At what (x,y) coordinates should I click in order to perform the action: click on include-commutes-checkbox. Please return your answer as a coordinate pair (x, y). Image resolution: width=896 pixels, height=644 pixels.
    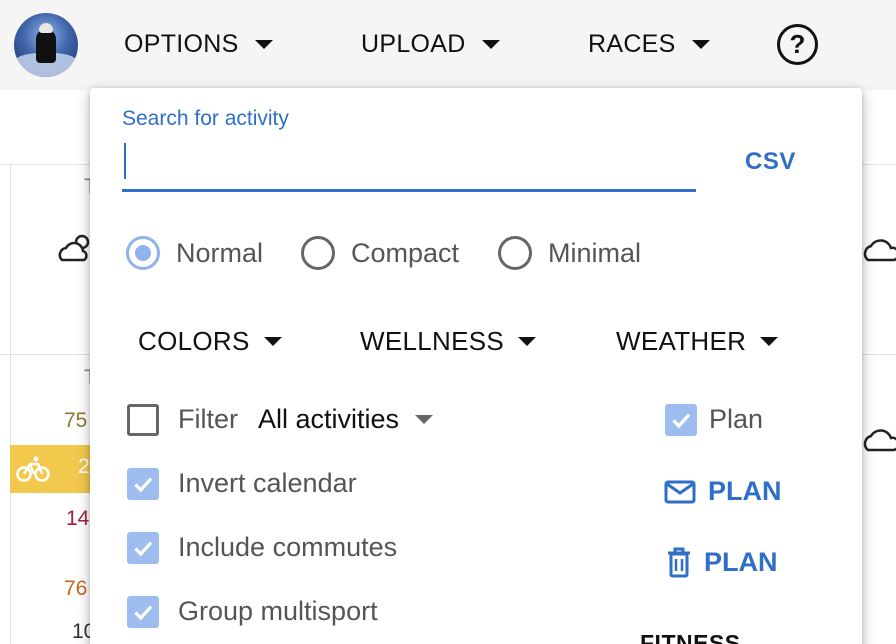
    Looking at the image, I should click on (143, 548).